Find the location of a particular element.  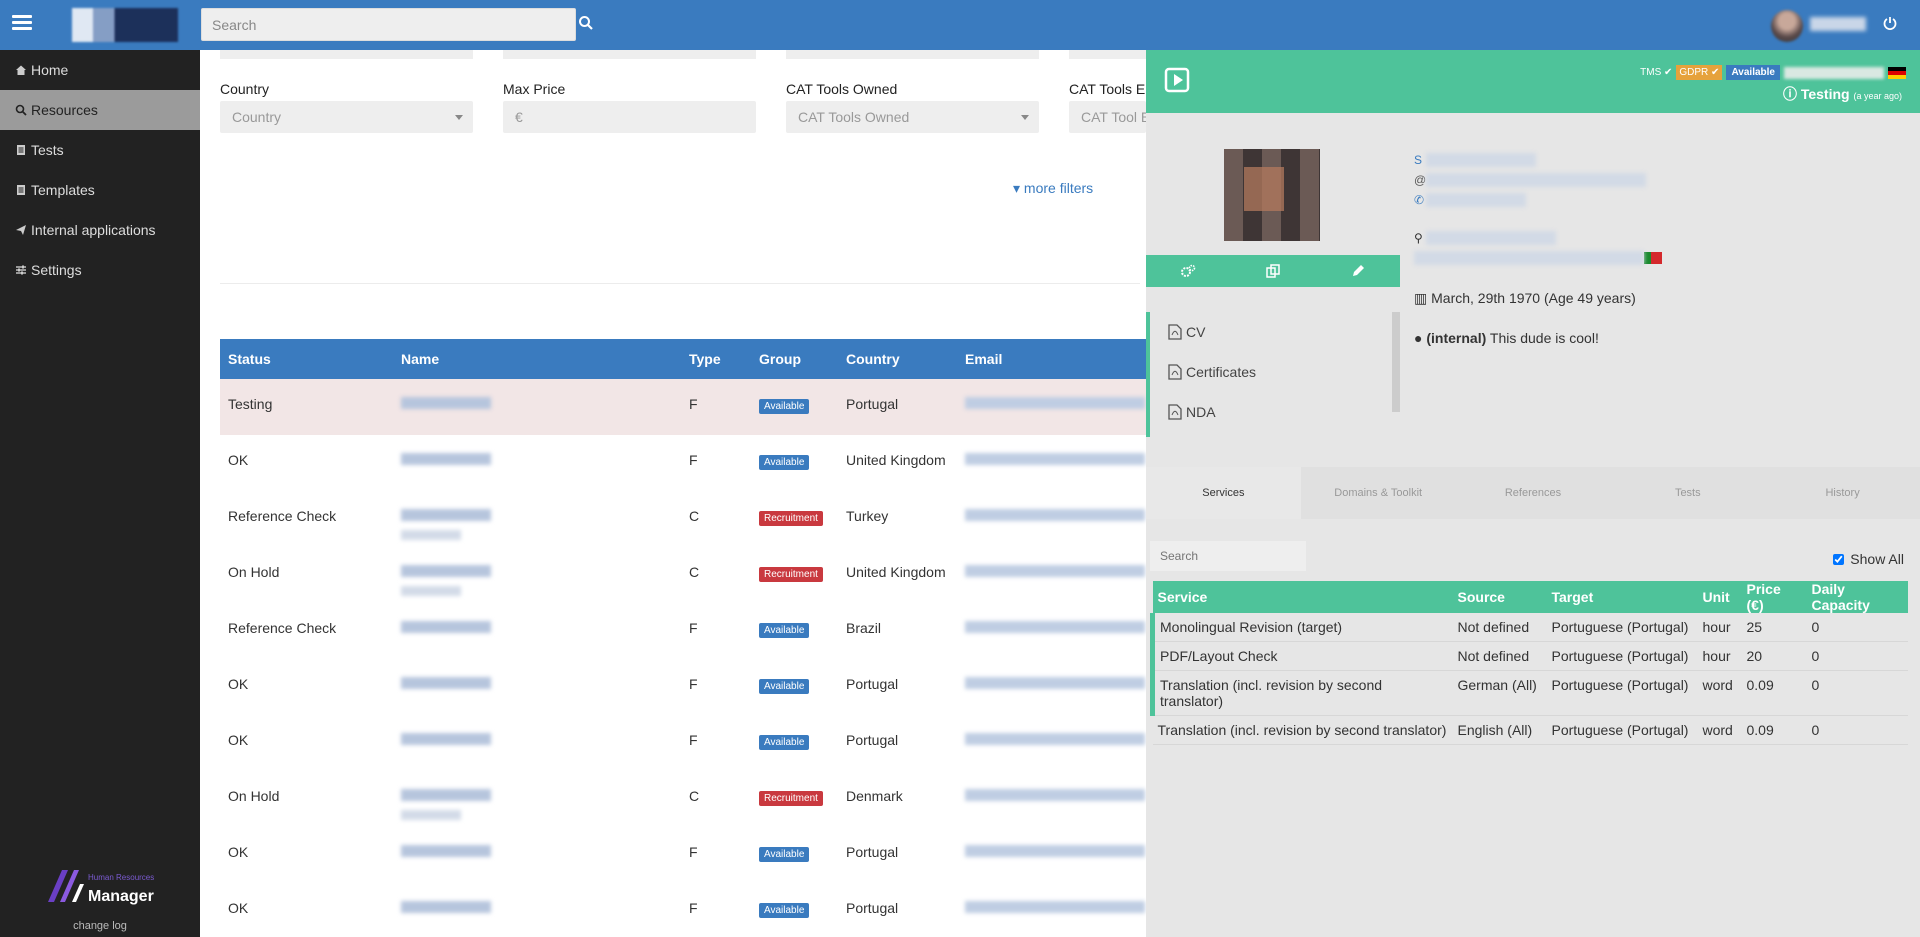

status-text: Testing is located at coordinates (1825, 94).